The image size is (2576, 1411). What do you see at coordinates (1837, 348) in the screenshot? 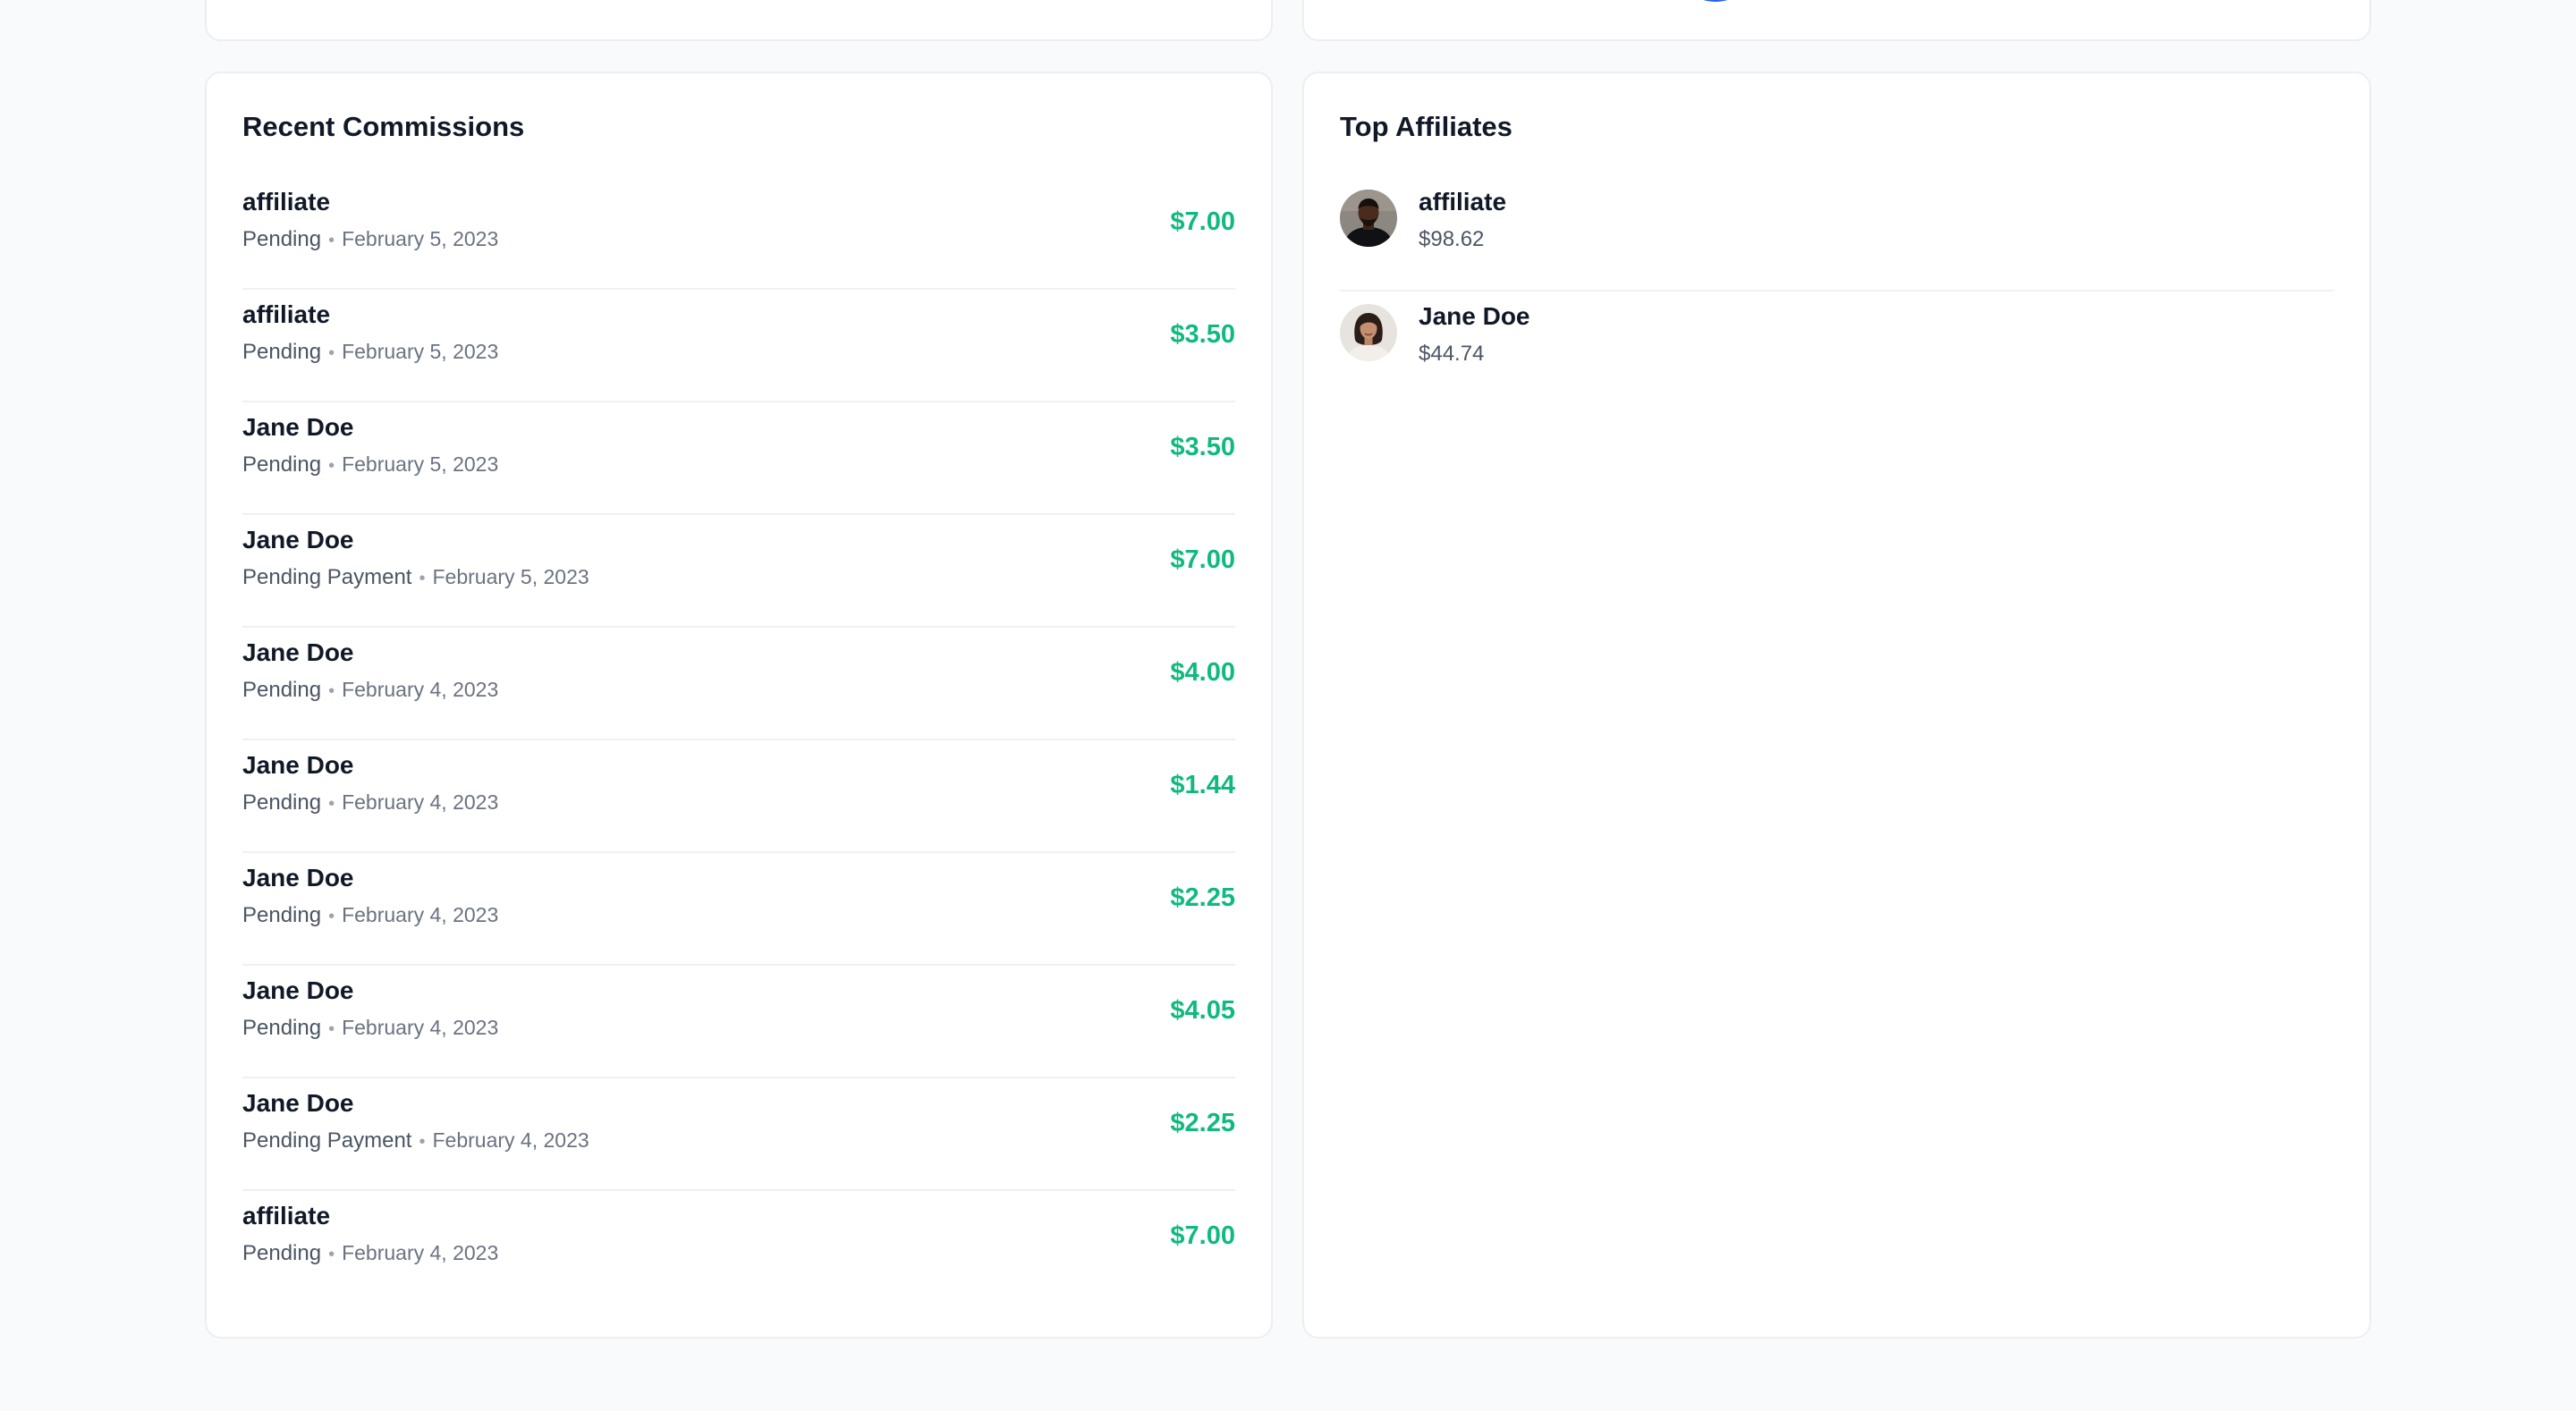
I see `affiliate-row: Jane Doe $44.74` at bounding box center [1837, 348].